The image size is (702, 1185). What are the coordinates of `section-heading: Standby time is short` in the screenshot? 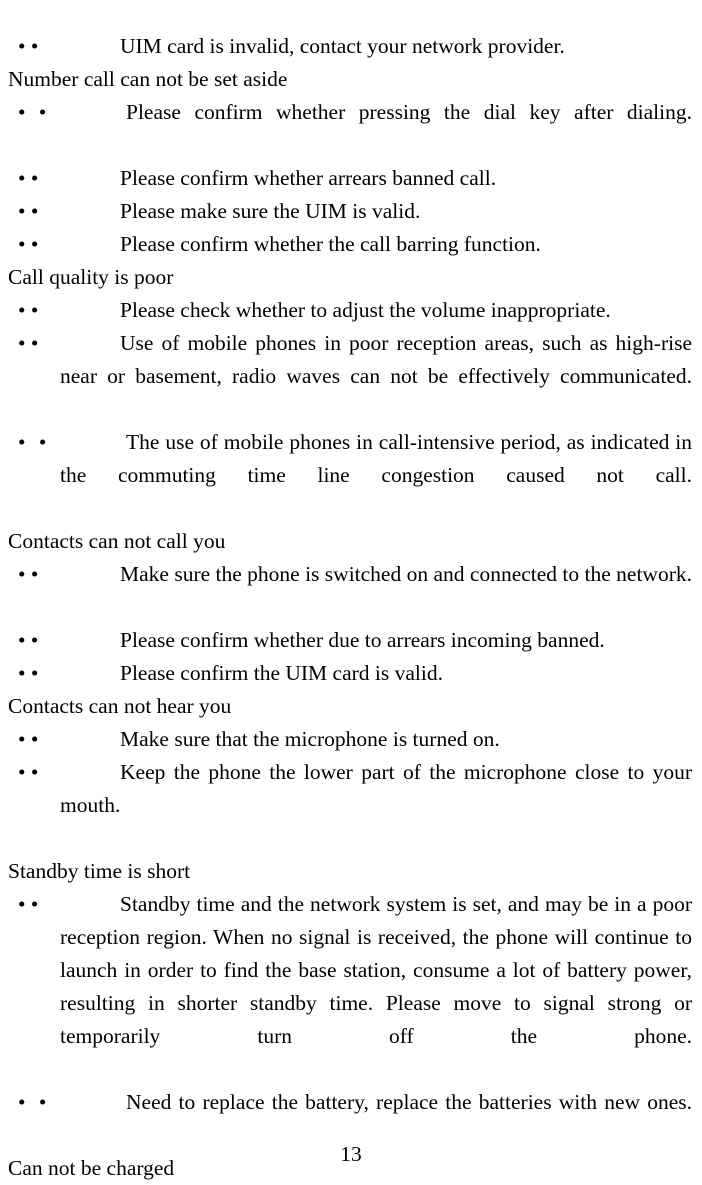 It's located at (99, 871).